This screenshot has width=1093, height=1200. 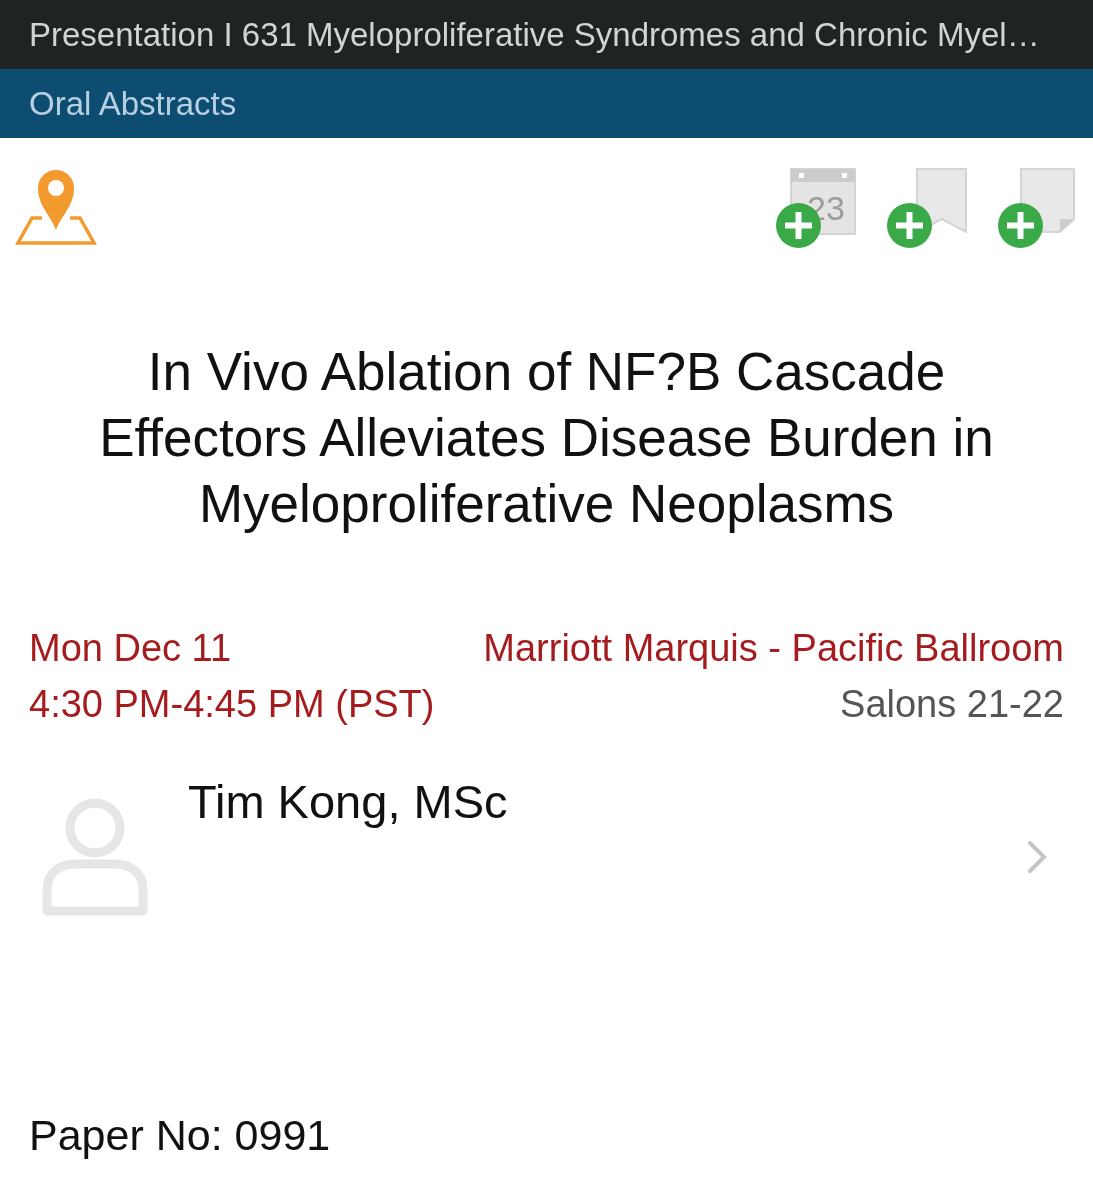 I want to click on session-type-label: Oral Abstracts, so click(x=133, y=103).